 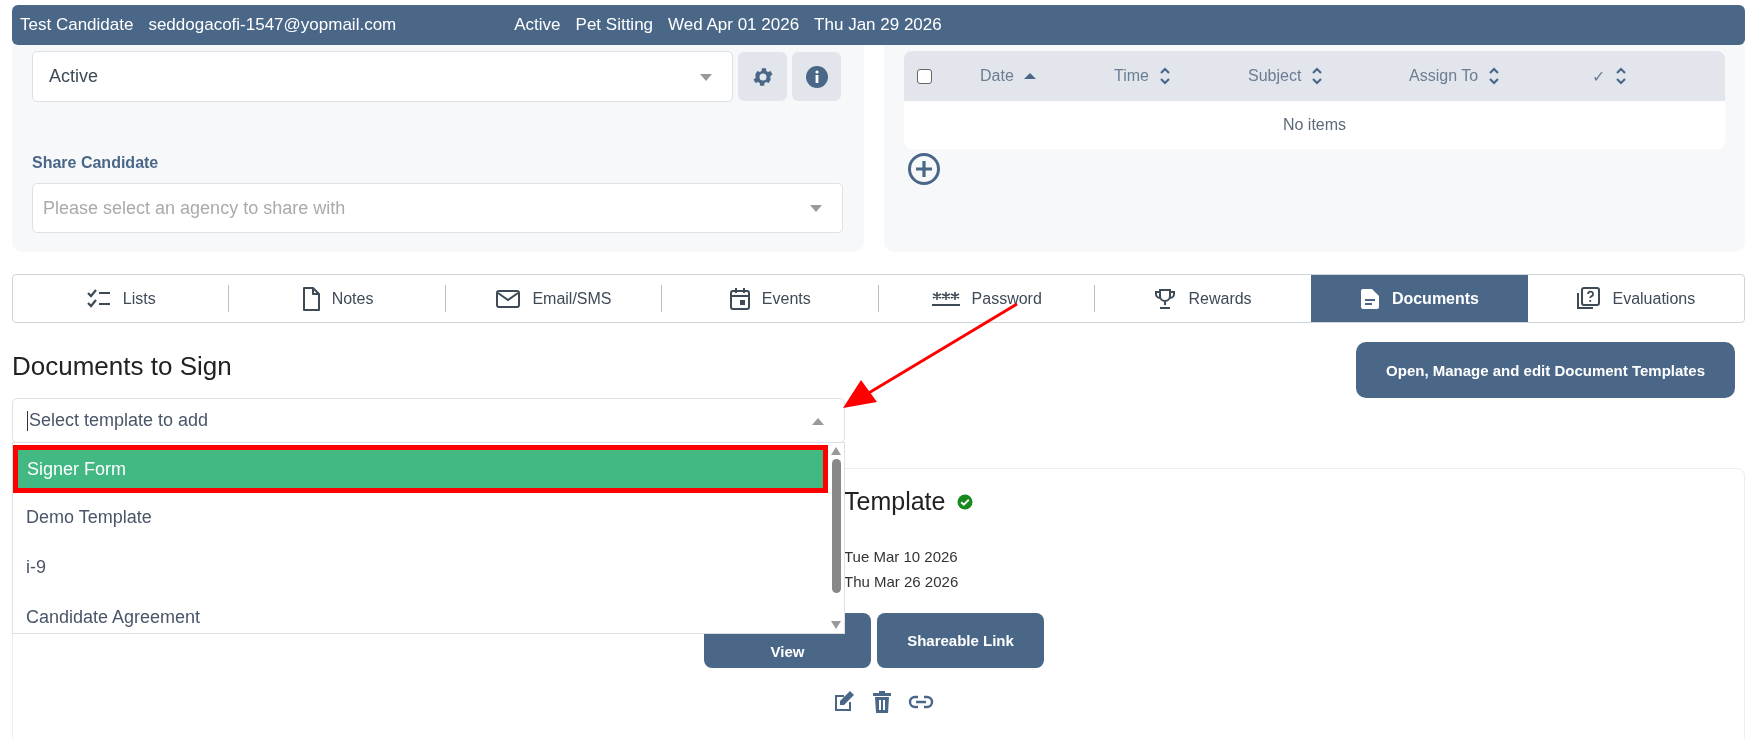 What do you see at coordinates (762, 76) in the screenshot?
I see `settings-button` at bounding box center [762, 76].